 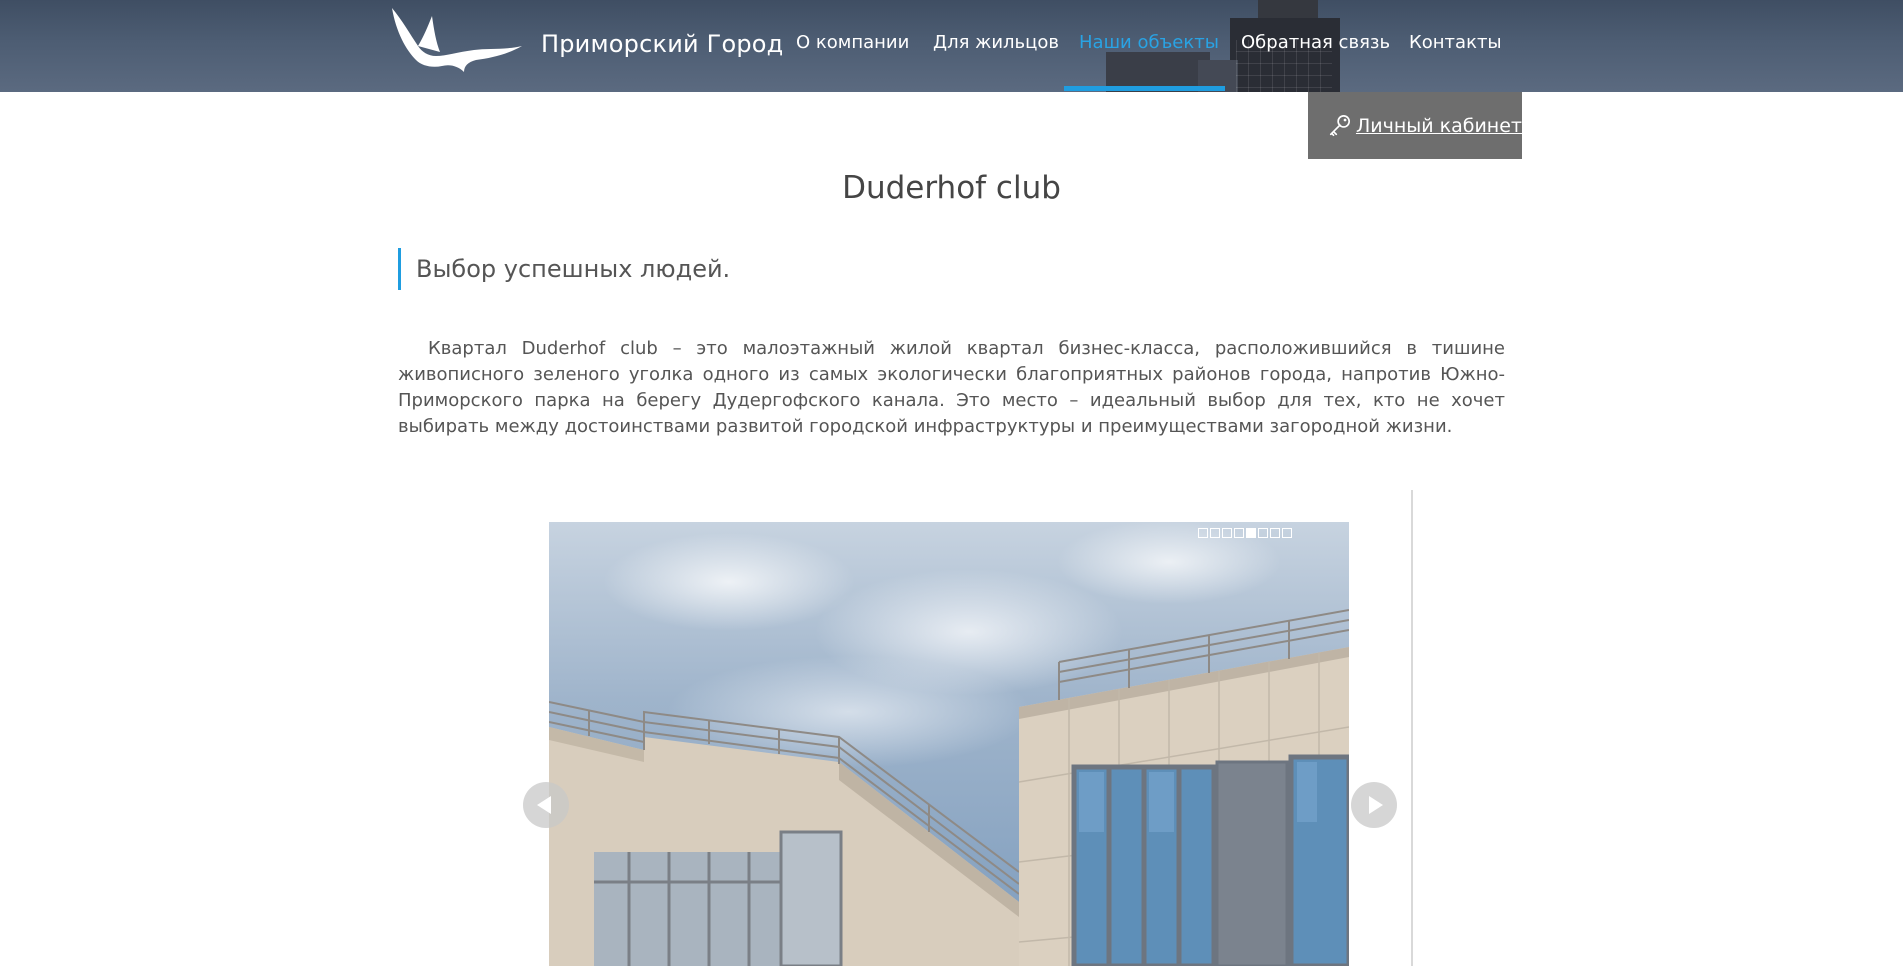 I want to click on nav-item-residents: Для жильцов, so click(x=996, y=42).